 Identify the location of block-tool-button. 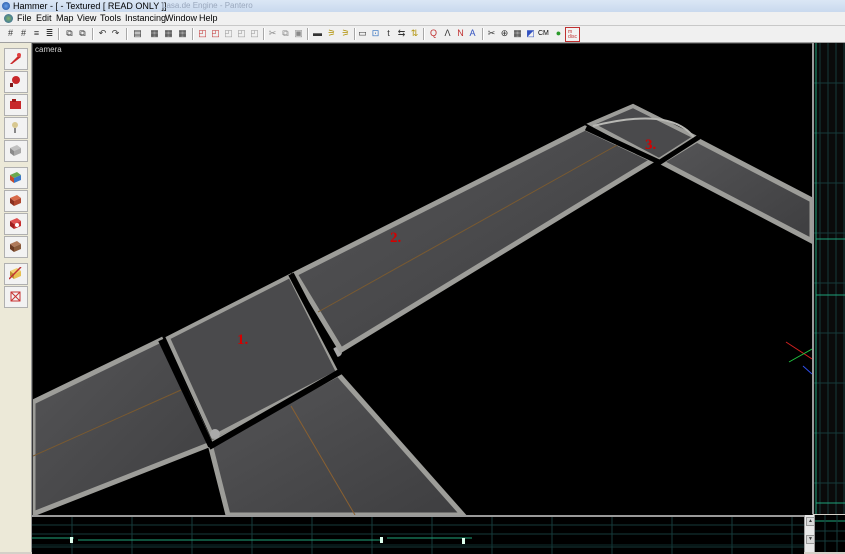
(16, 151).